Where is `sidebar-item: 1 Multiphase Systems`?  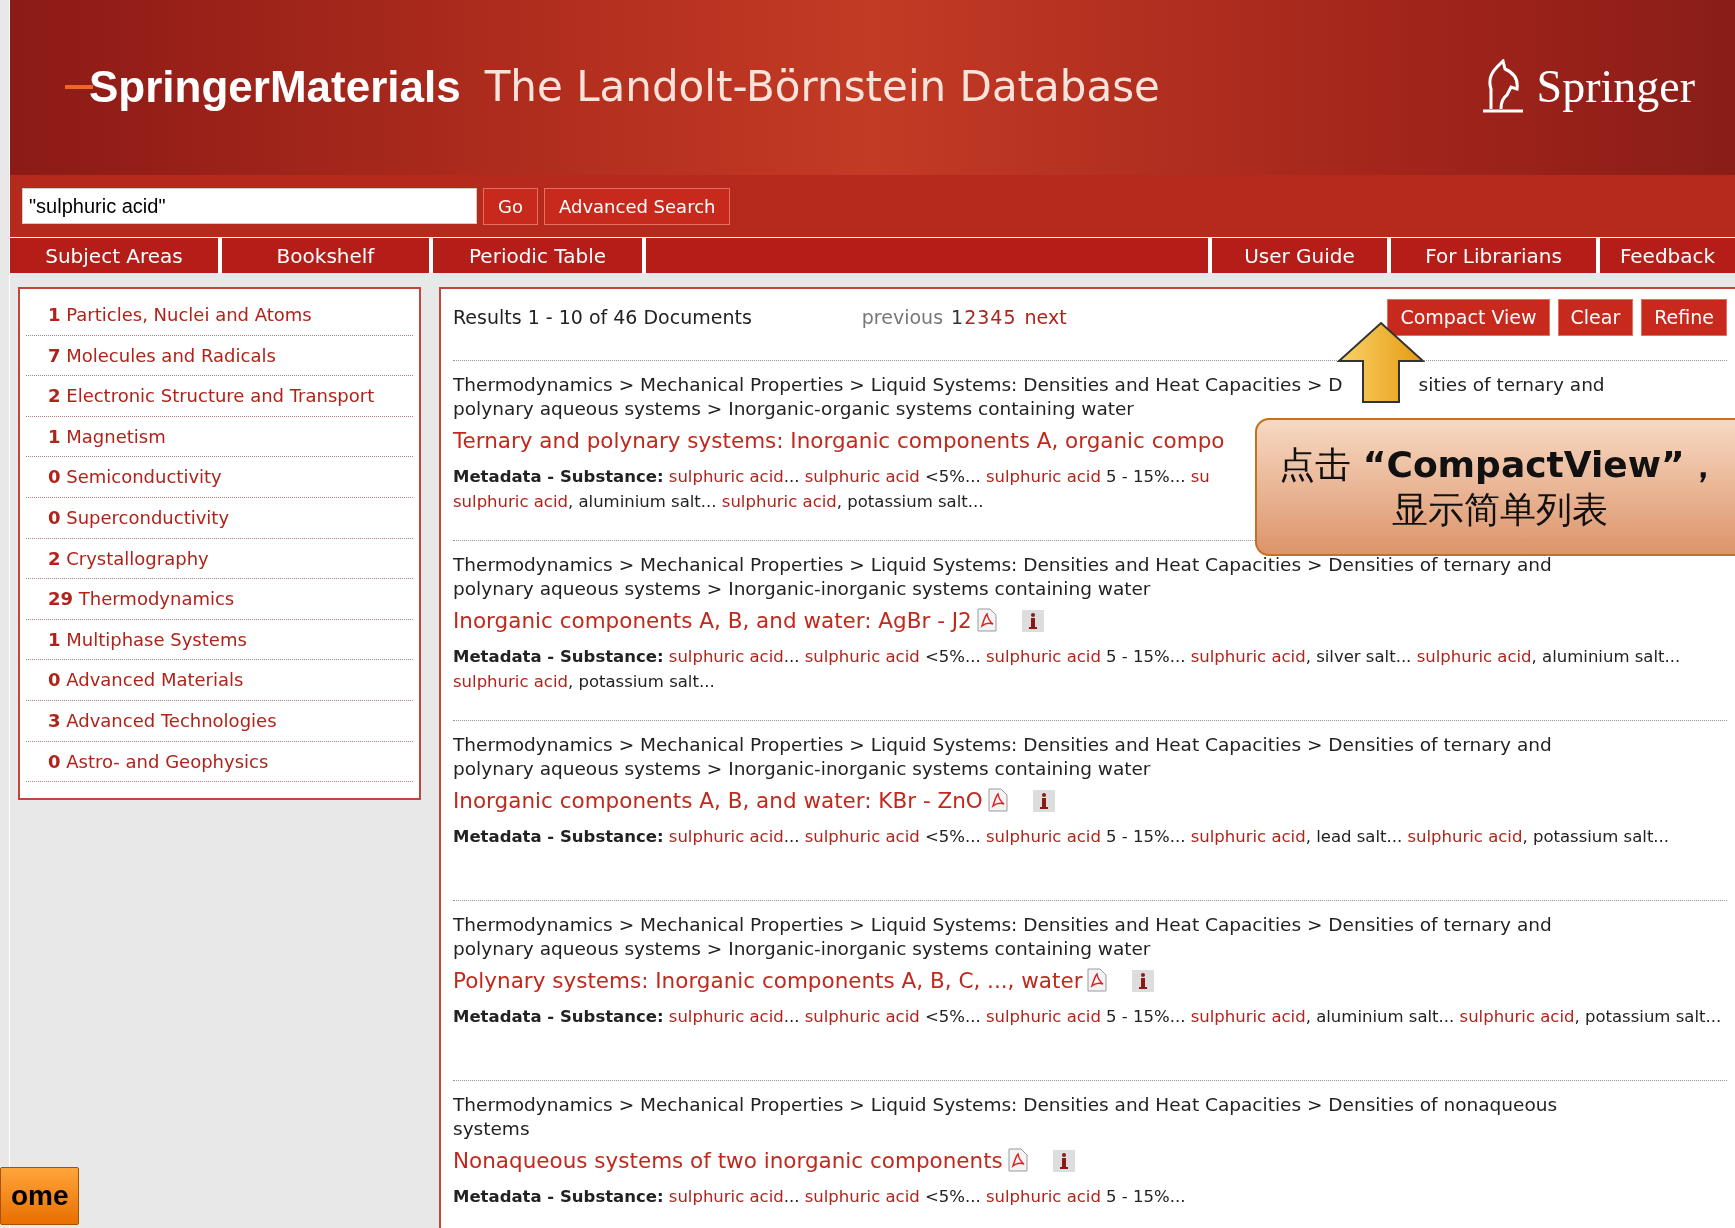
sidebar-item: 1 Multiphase Systems is located at coordinates (219, 640).